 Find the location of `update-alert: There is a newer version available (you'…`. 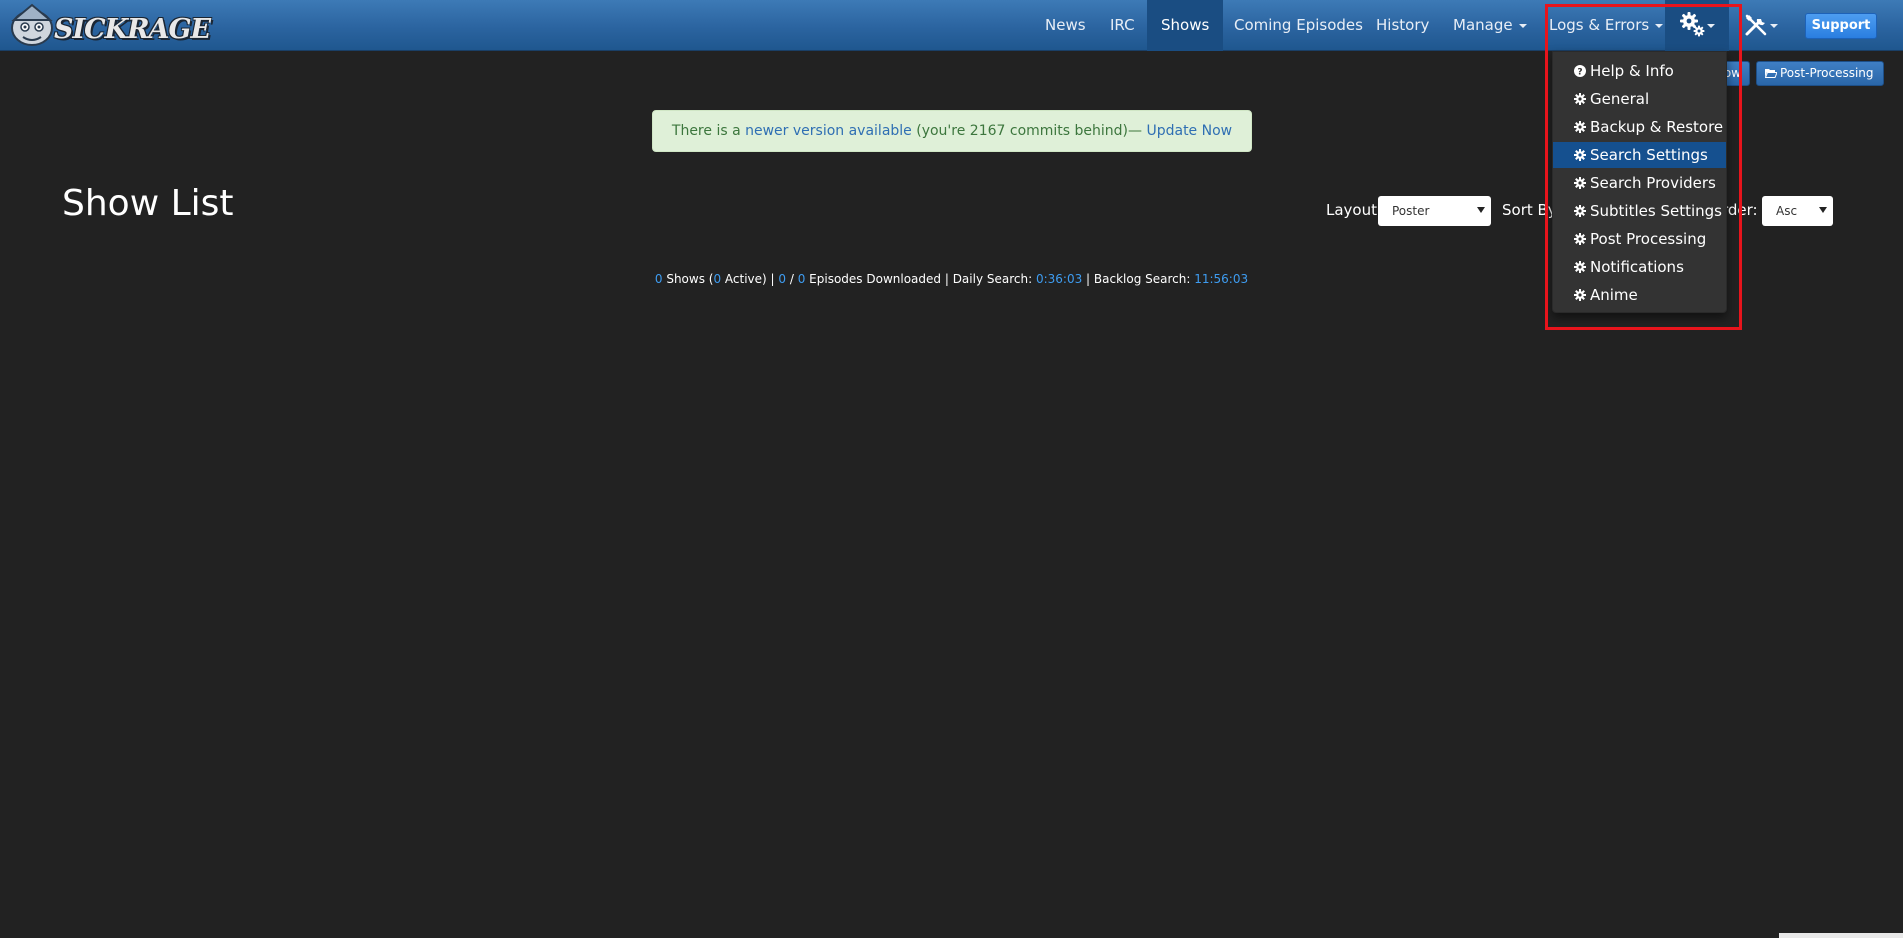

update-alert: There is a newer version available (you'… is located at coordinates (952, 131).